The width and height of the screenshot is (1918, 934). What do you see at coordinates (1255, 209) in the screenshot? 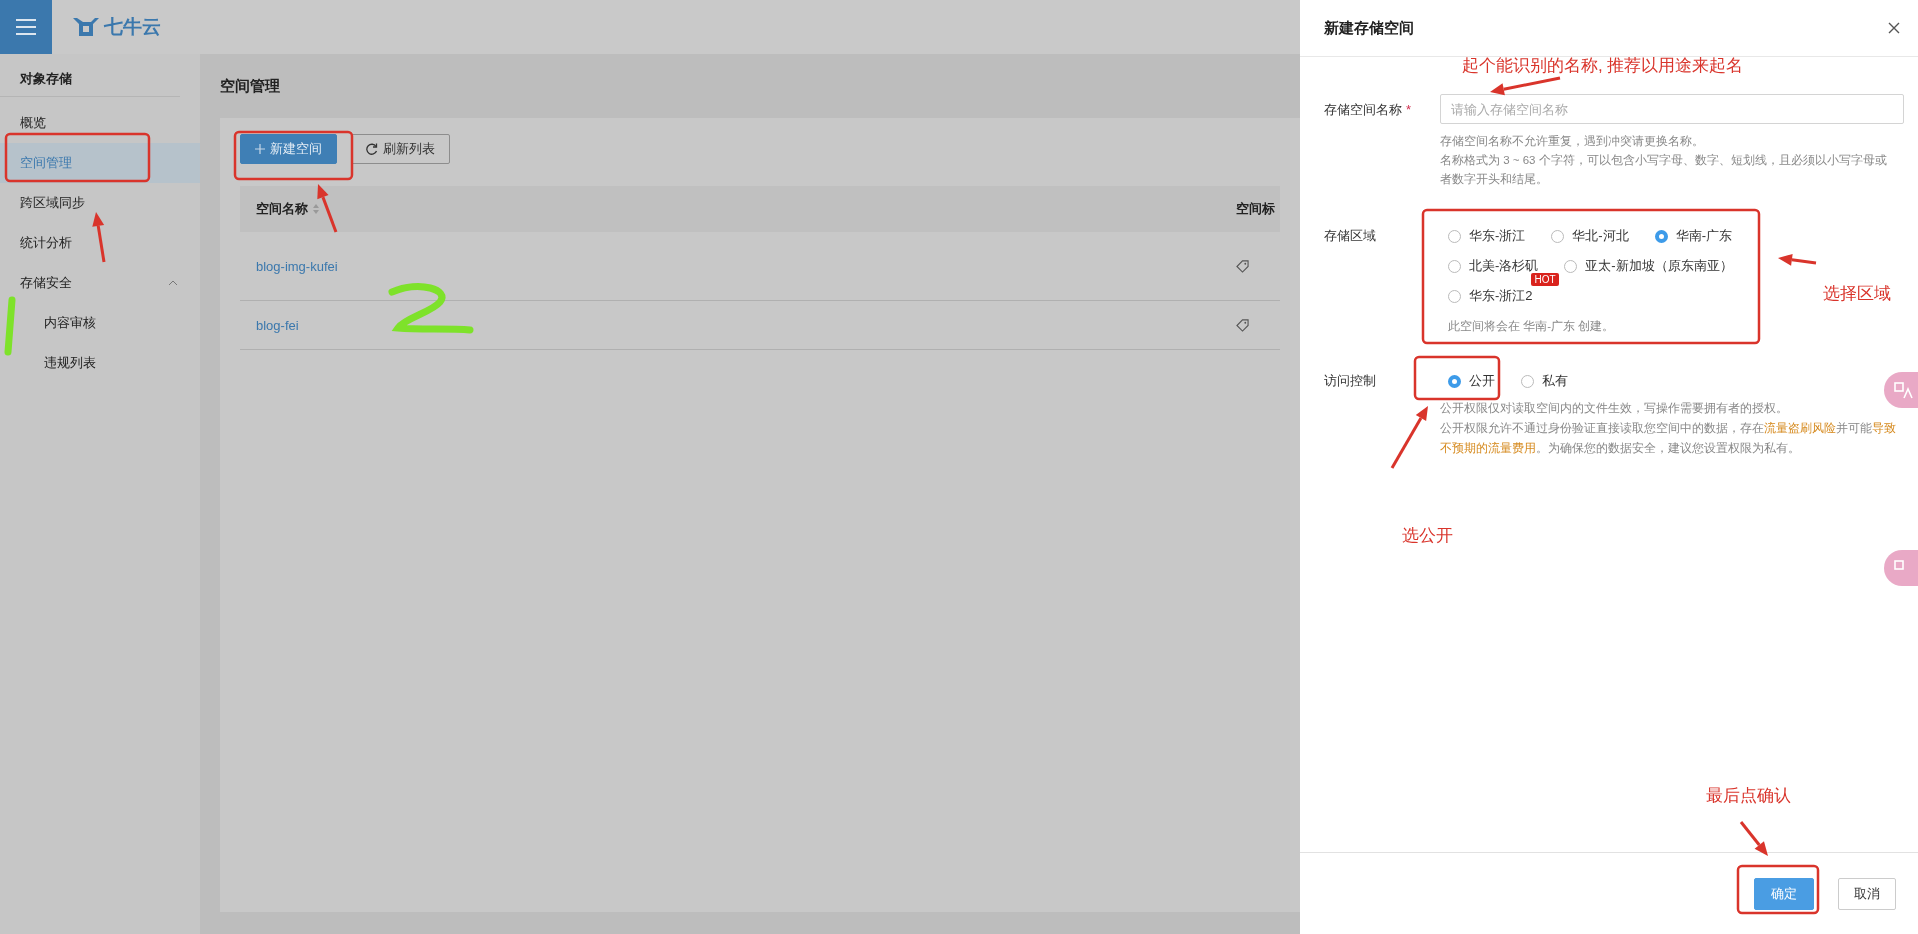
I see `column-header: 空间标` at bounding box center [1255, 209].